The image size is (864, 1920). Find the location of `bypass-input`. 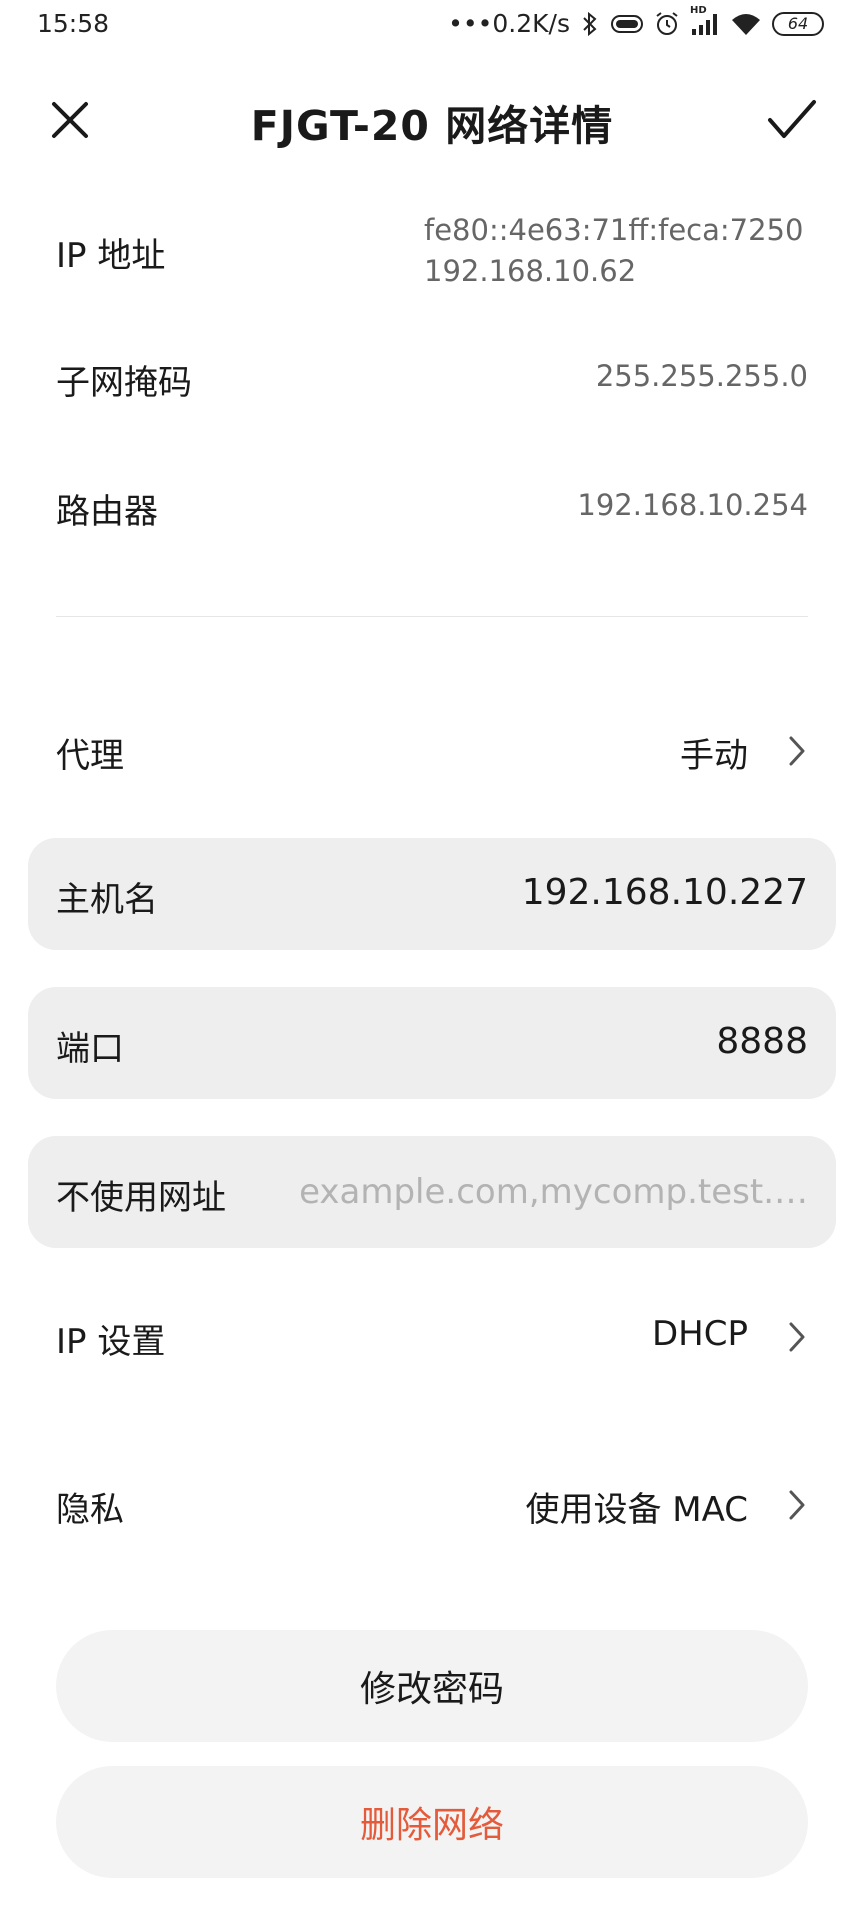

bypass-input is located at coordinates (548, 1192).